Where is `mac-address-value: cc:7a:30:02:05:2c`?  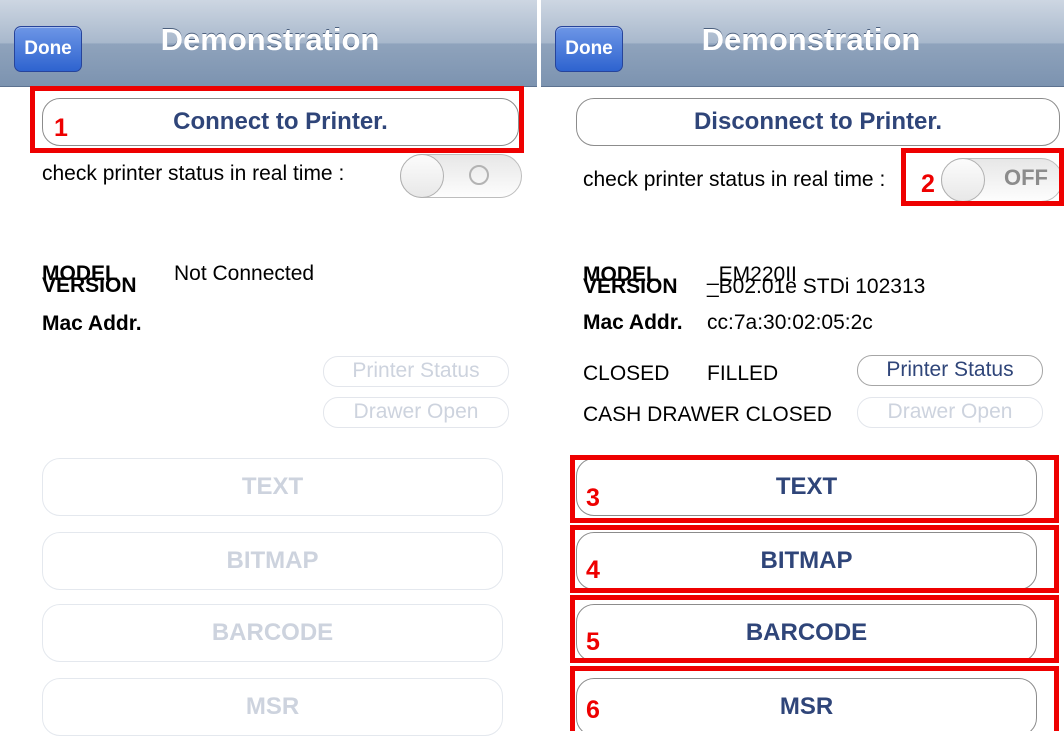 mac-address-value: cc:7a:30:02:05:2c is located at coordinates (790, 322).